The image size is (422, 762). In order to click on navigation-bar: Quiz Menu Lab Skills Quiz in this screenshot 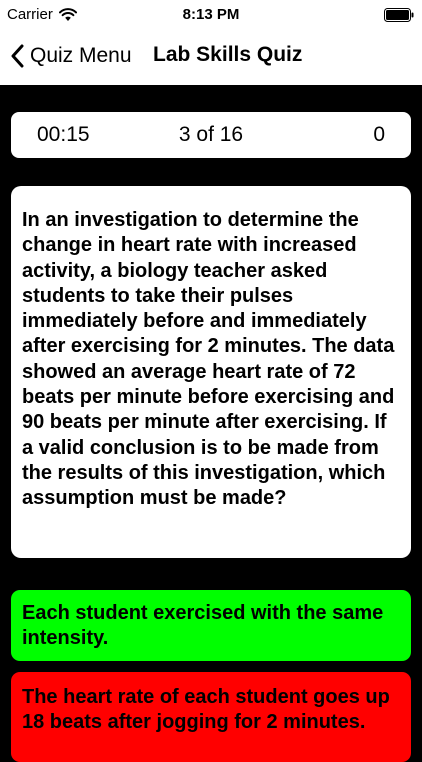, I will do `click(211, 57)`.